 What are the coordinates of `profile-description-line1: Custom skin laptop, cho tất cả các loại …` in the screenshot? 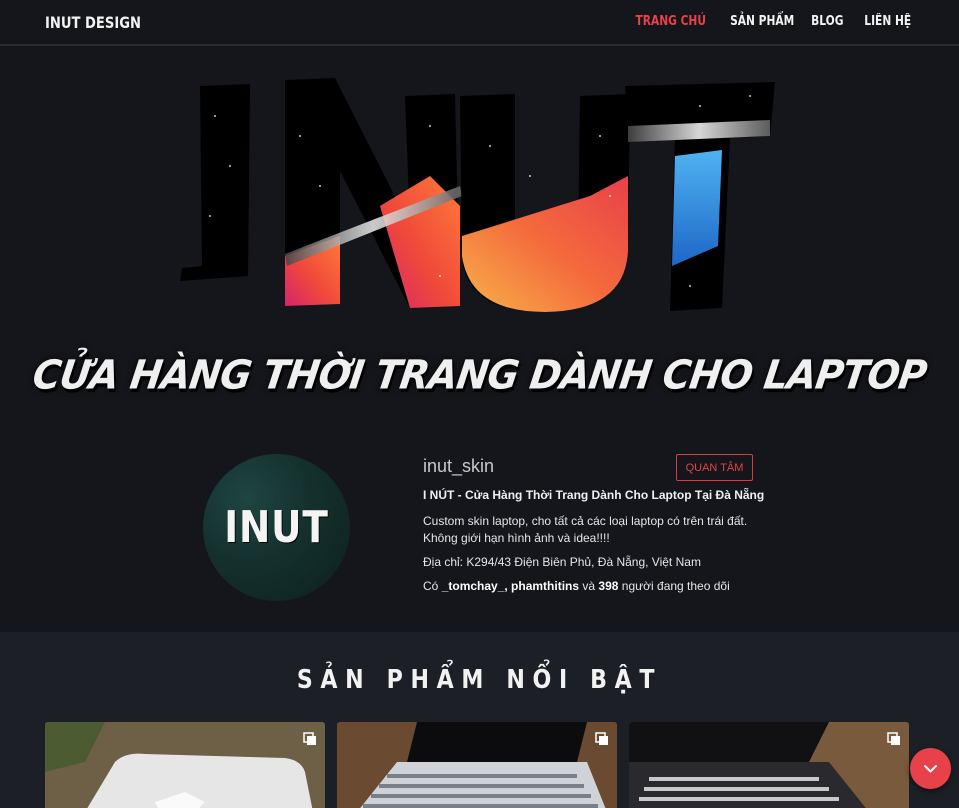 It's located at (585, 521).